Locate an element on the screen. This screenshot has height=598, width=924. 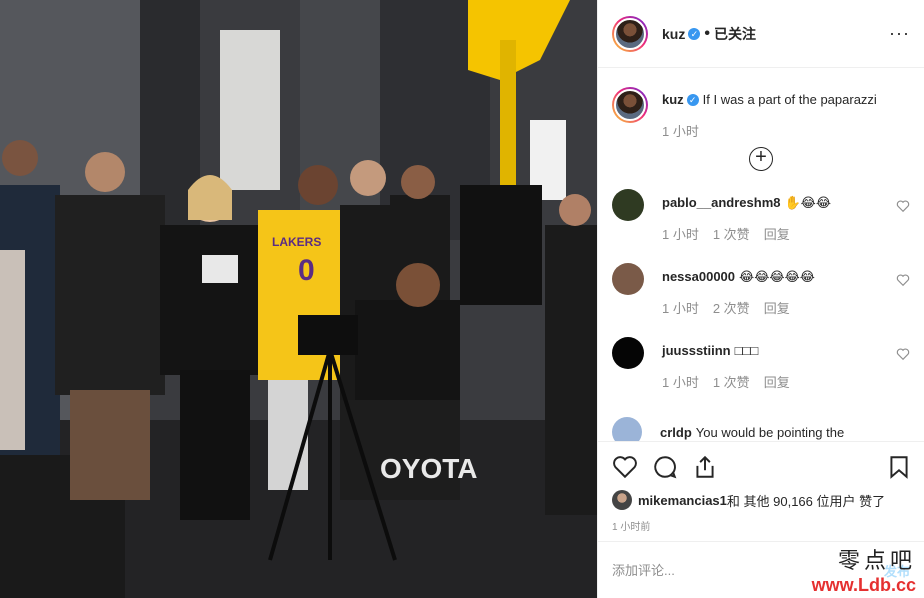
comment-input is located at coordinates (712, 570).